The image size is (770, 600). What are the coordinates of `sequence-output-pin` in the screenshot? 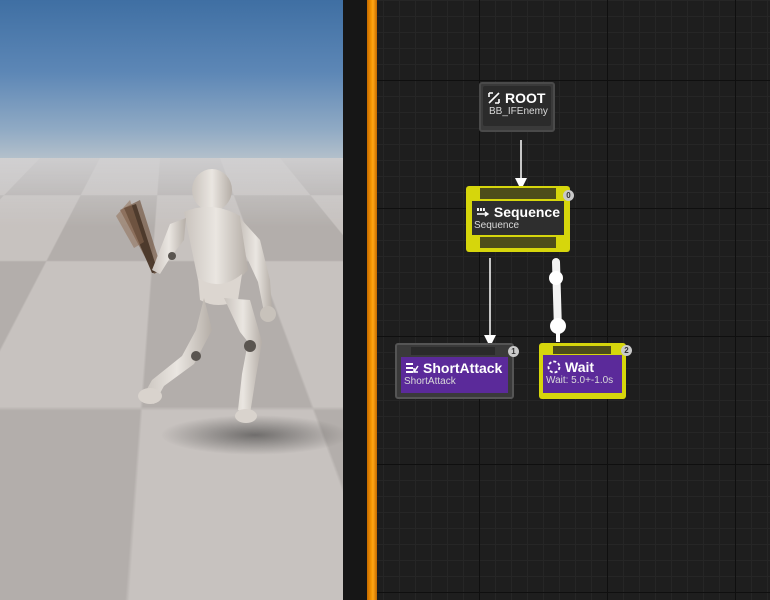 It's located at (518, 242).